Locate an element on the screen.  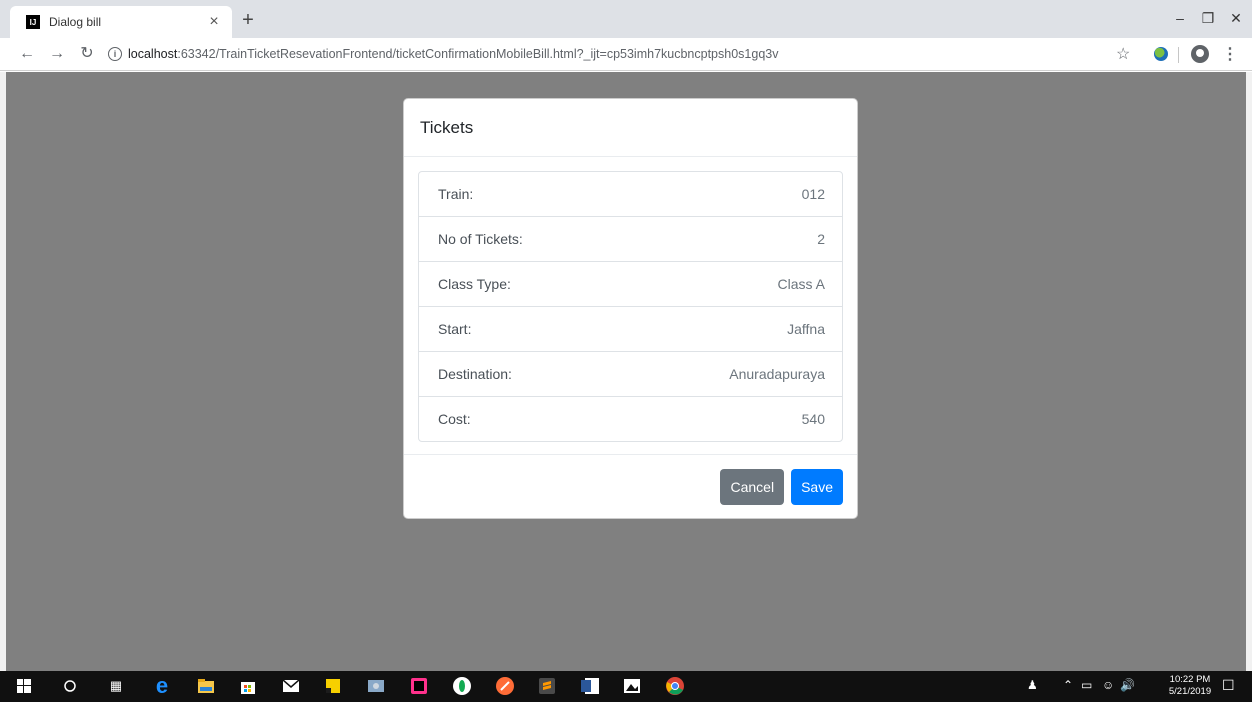
people-icon: ♟ is located at coordinates (1032, 685).